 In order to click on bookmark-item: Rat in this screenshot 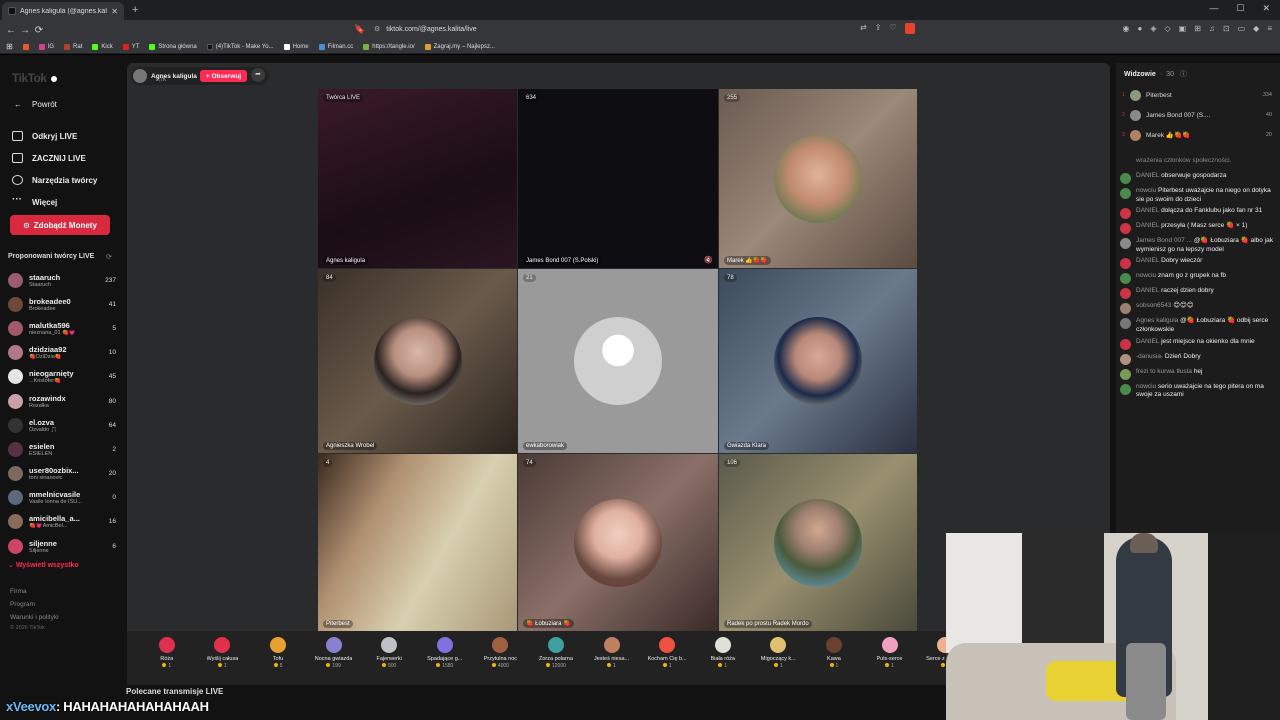, I will do `click(73, 46)`.